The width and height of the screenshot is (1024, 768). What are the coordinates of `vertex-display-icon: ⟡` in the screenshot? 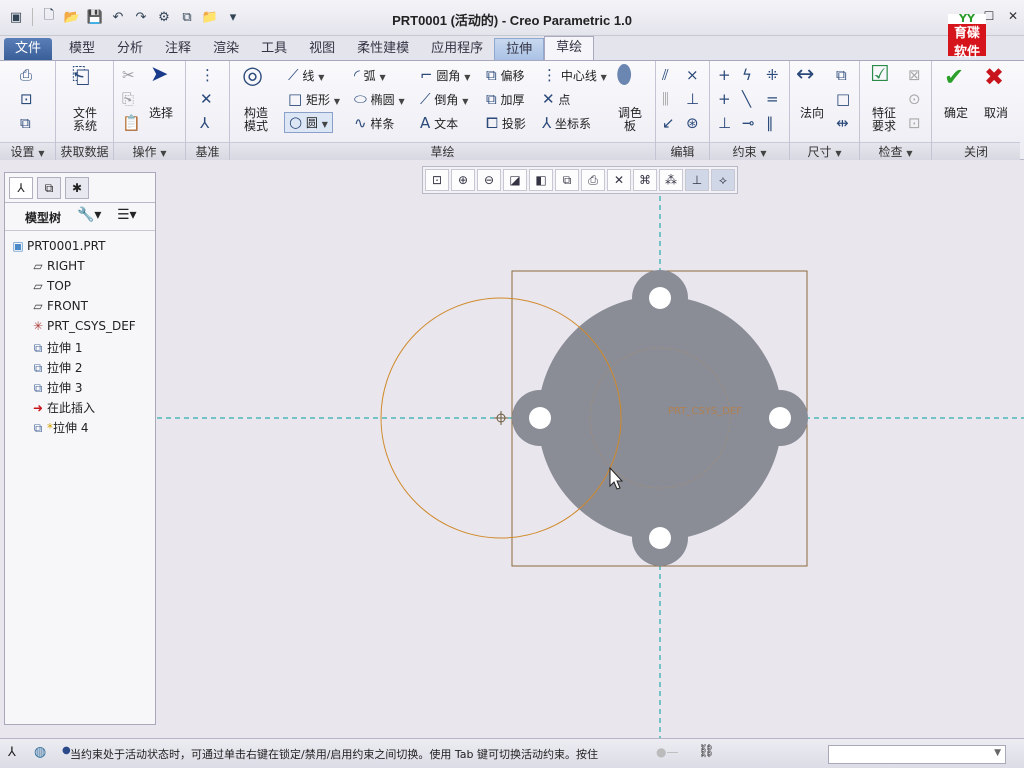 It's located at (723, 180).